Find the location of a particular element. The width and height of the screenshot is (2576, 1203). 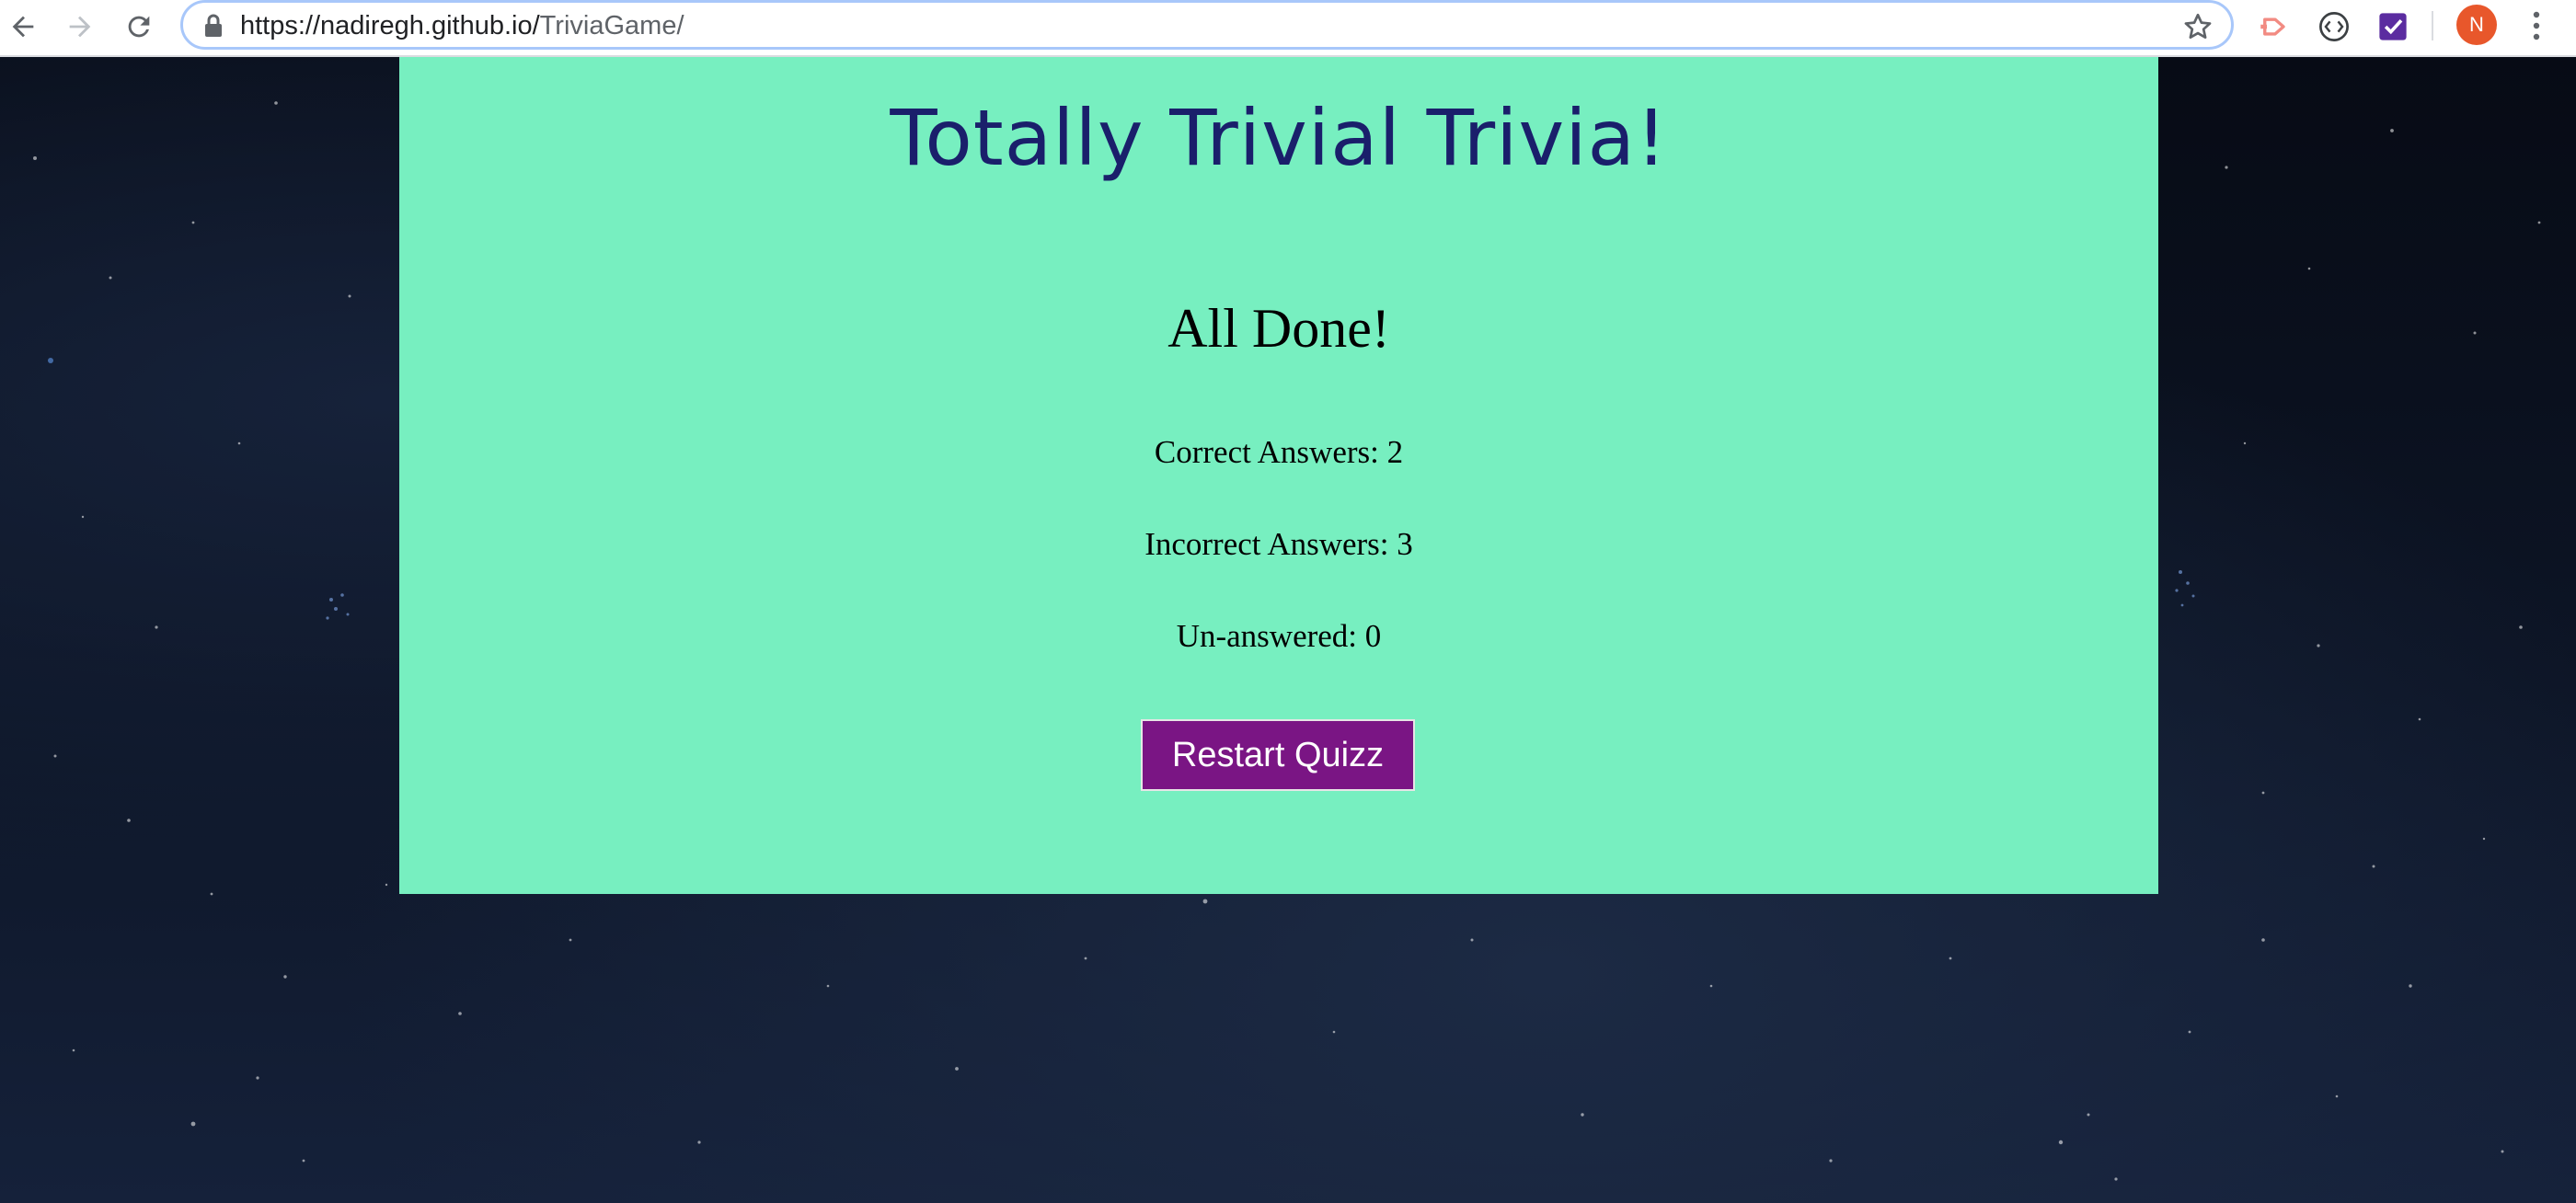

lock-icon is located at coordinates (213, 26).